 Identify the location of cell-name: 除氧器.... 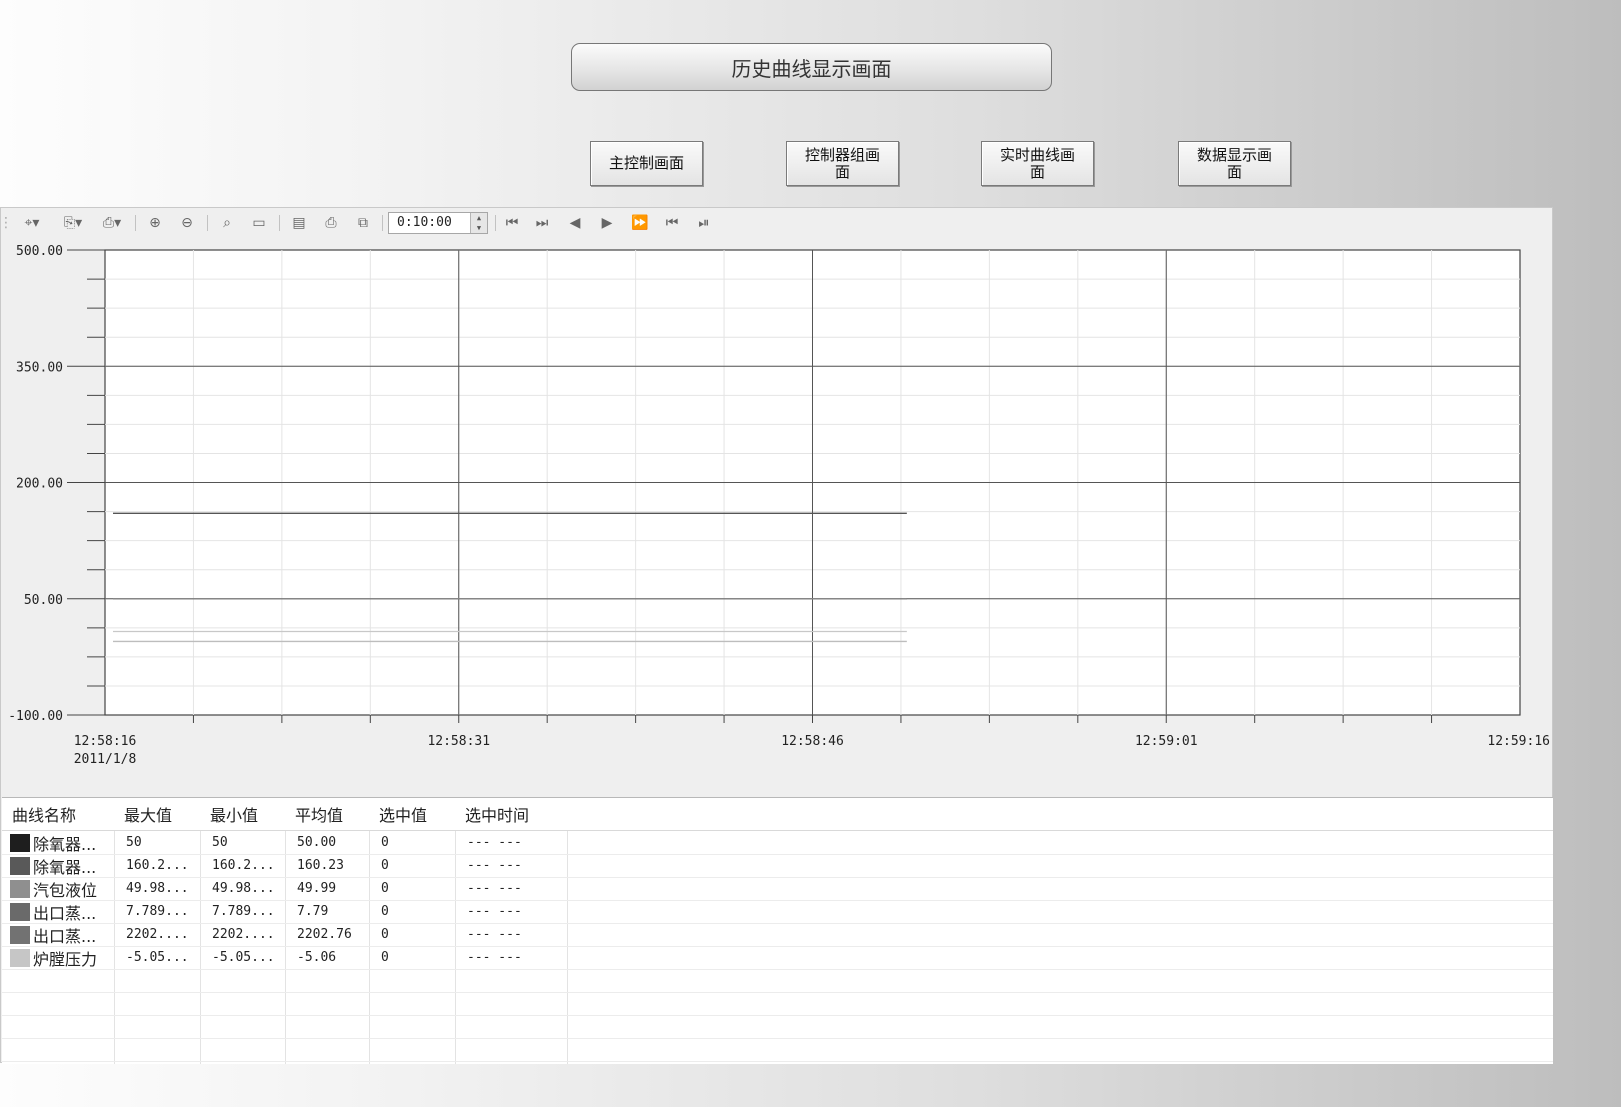
(51, 865).